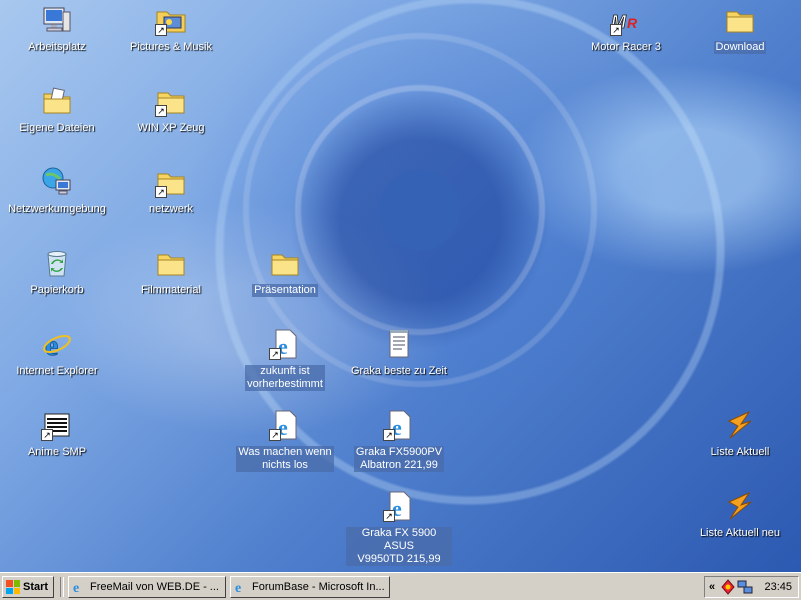 This screenshot has width=801, height=600. I want to click on desktop-icon-label: Download, so click(740, 47).